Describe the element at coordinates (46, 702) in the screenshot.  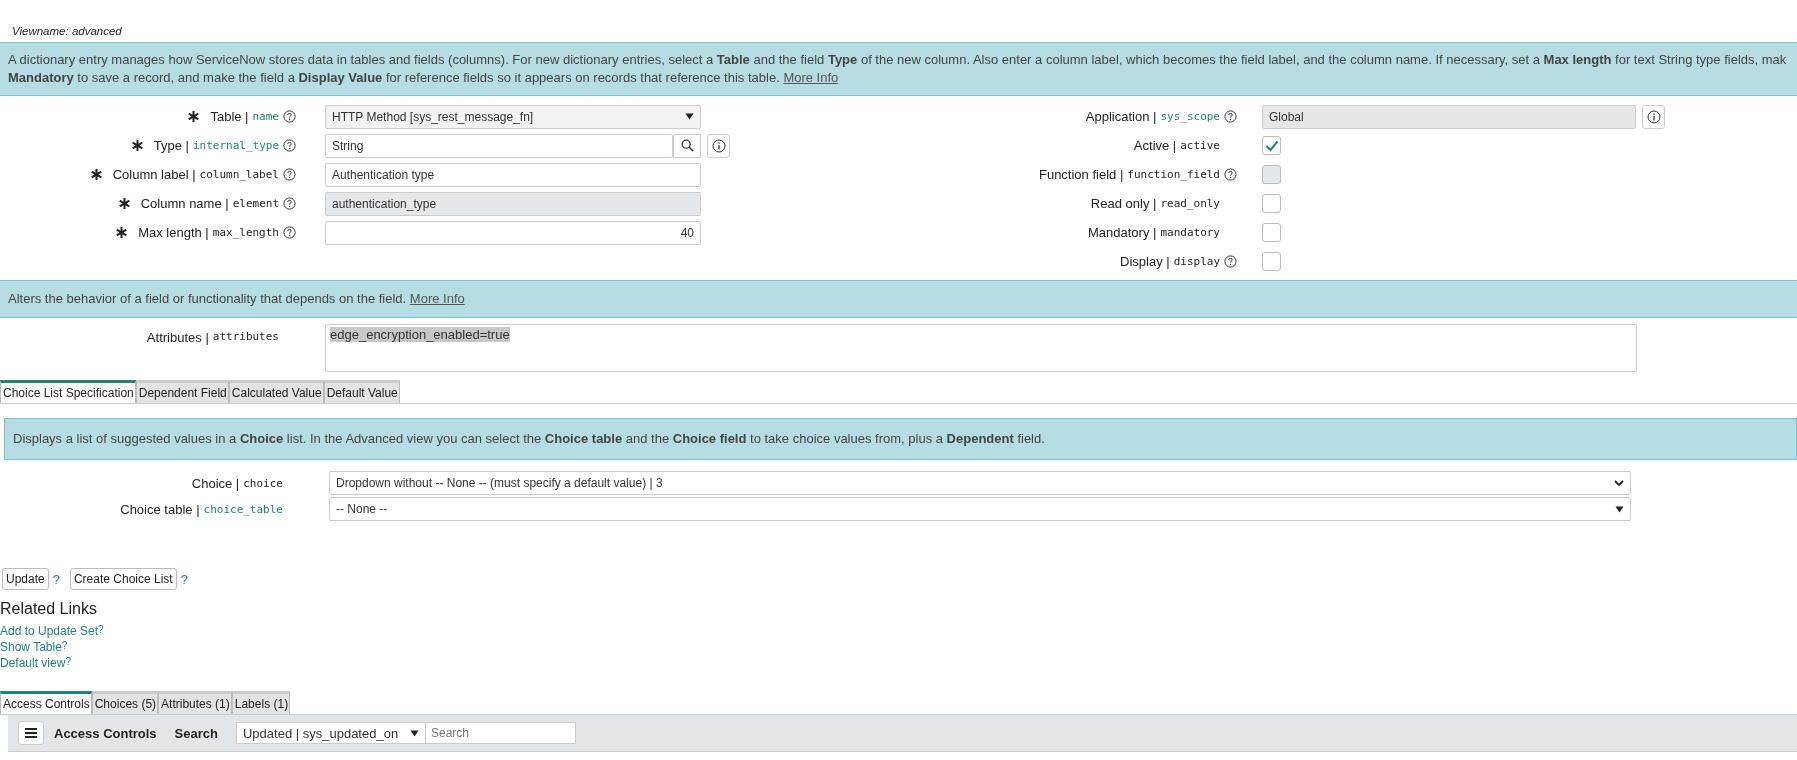
I see `list-tab: Access Controls` at that location.